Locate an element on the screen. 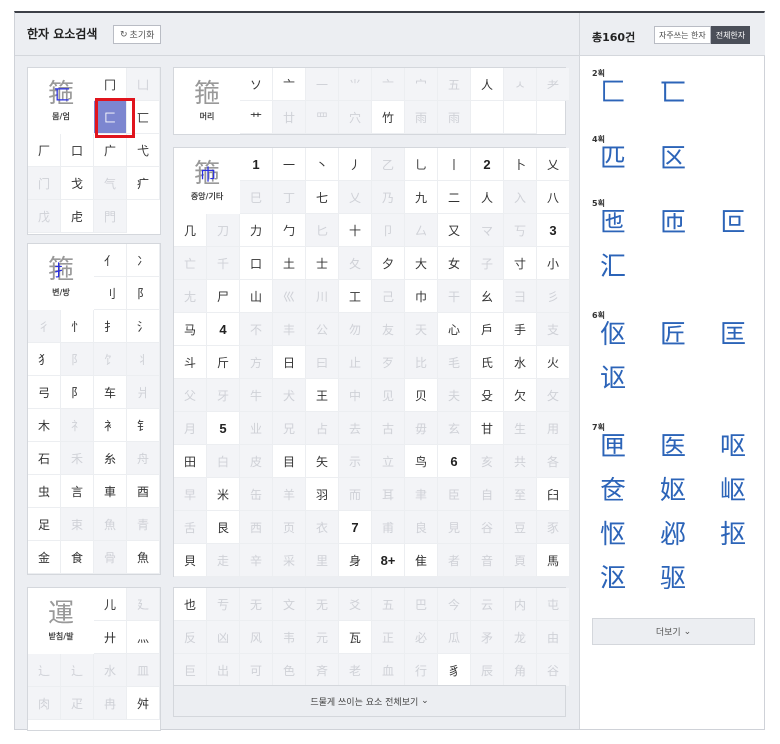 The width and height of the screenshot is (780, 744). hanja-result: 匣 is located at coordinates (620, 447).